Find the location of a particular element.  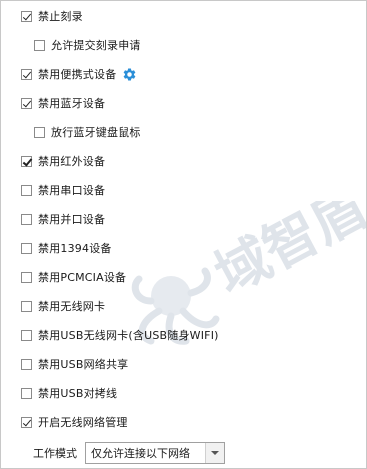

option-label: 允许提交刻录申请 is located at coordinates (96, 45).